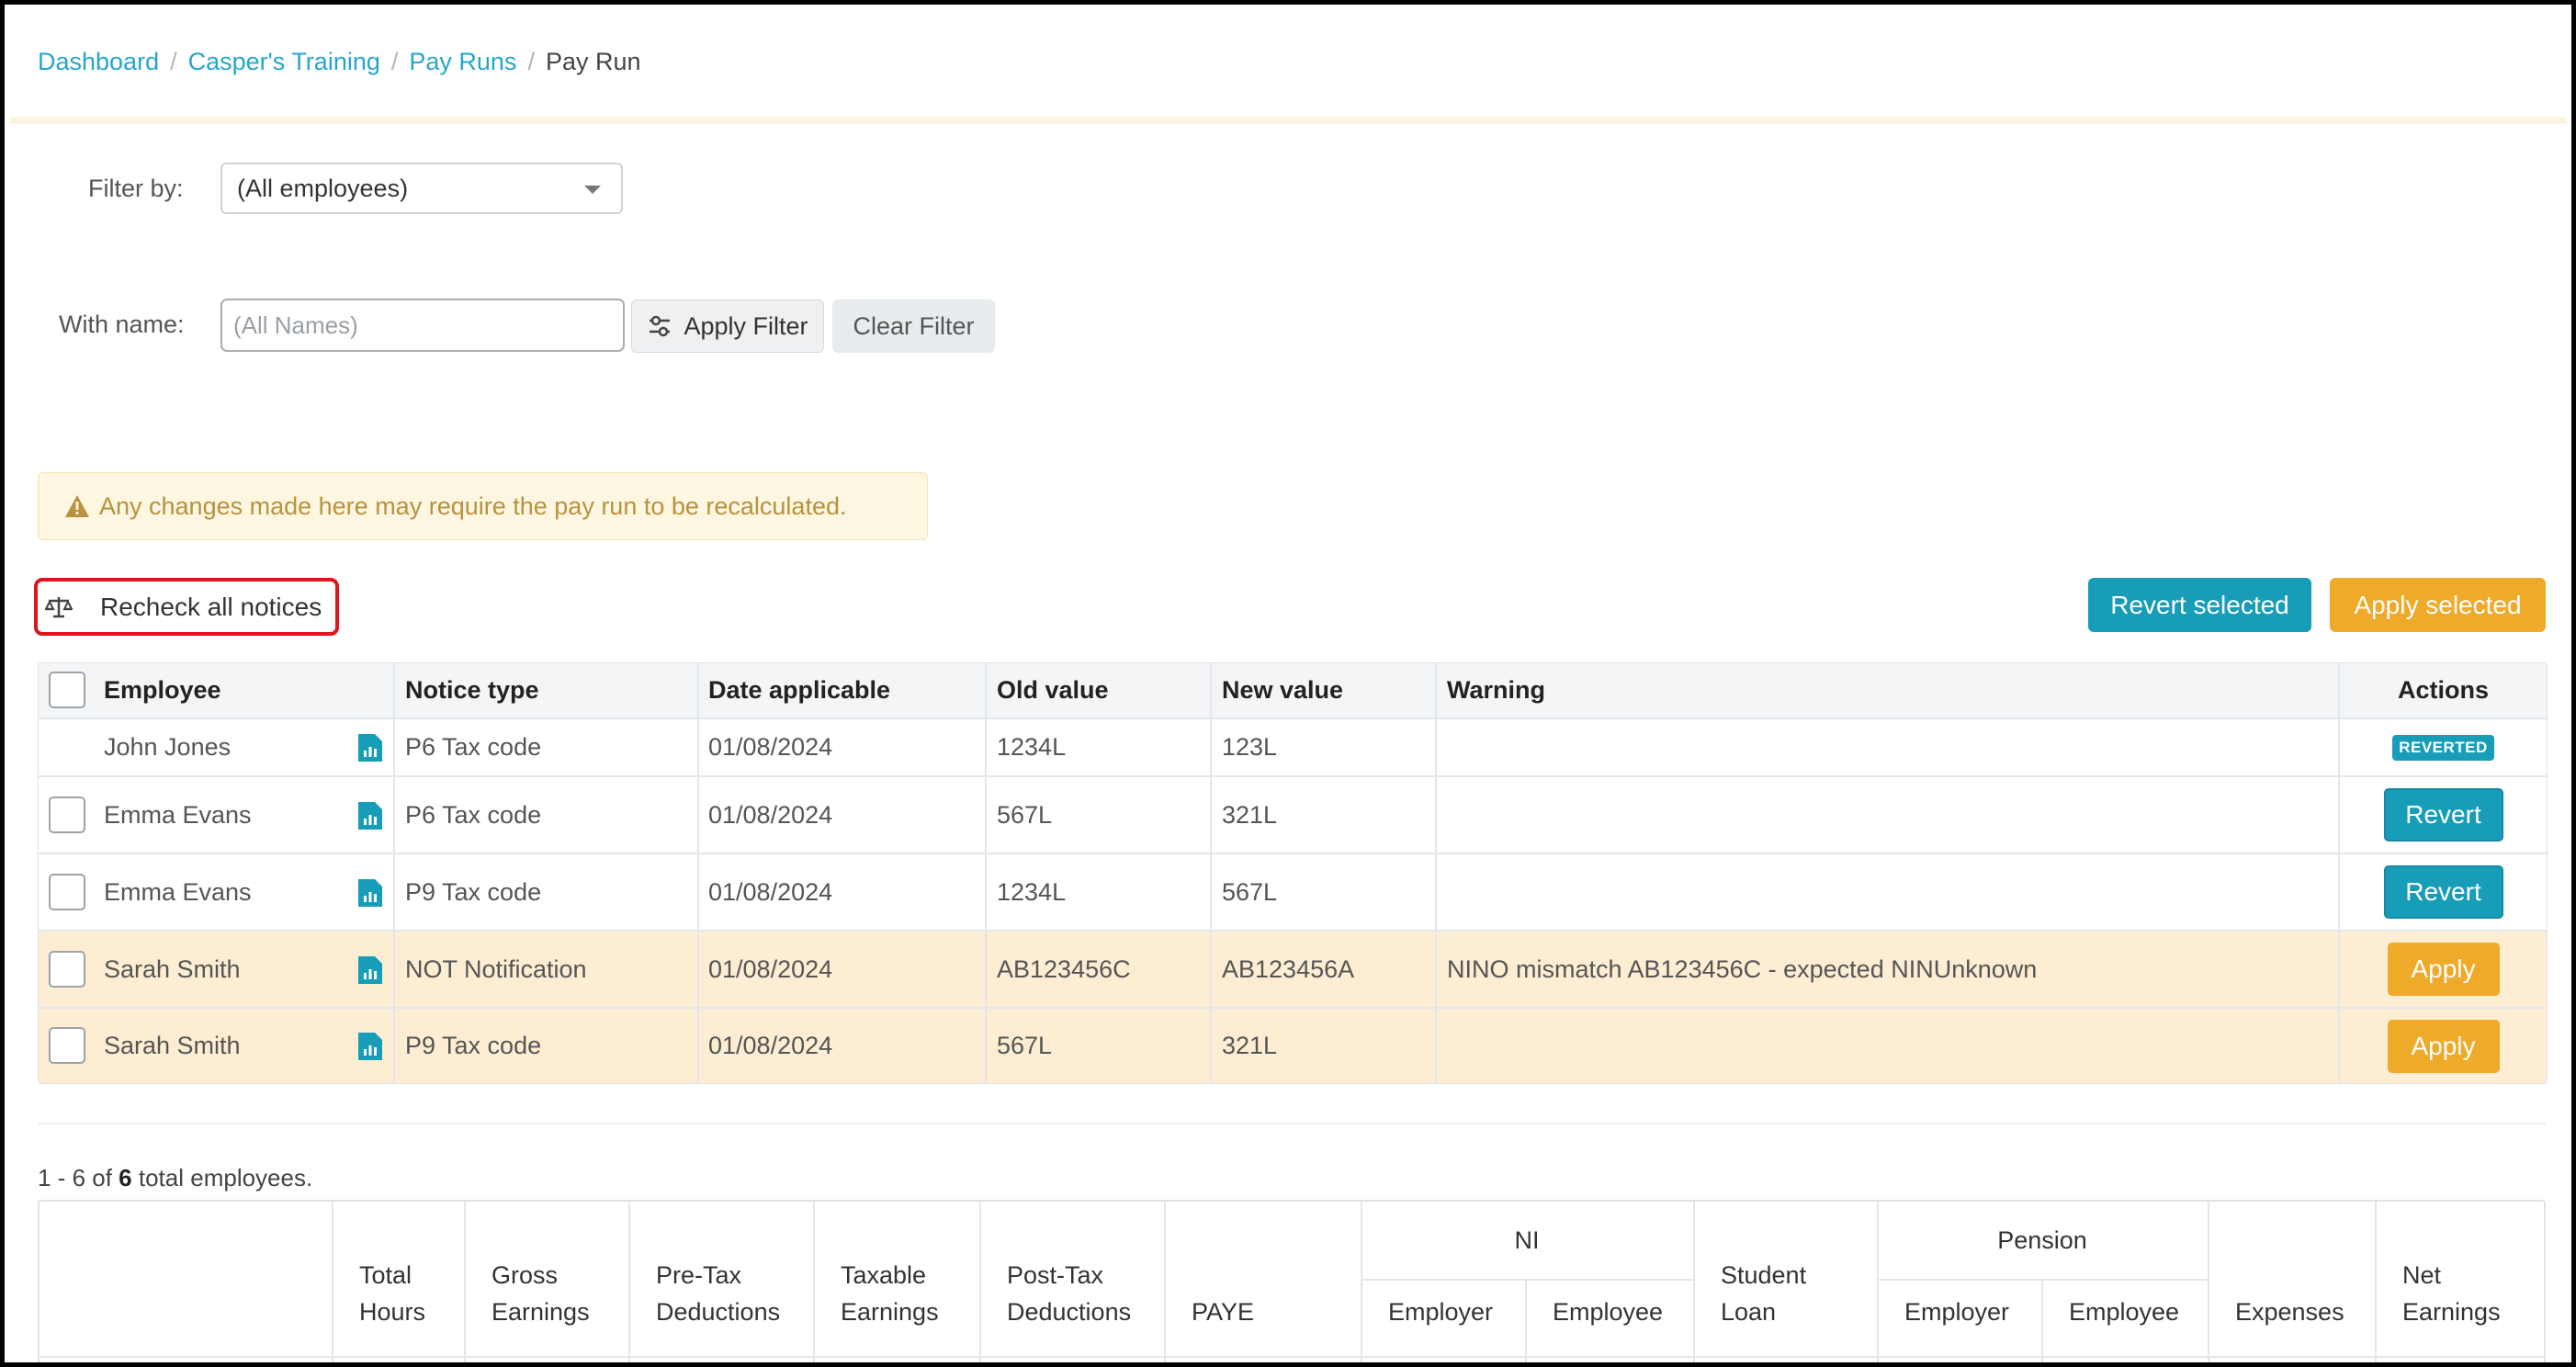 The image size is (2576, 1367). I want to click on header-net-earnings: Net Earnings, so click(2451, 1293).